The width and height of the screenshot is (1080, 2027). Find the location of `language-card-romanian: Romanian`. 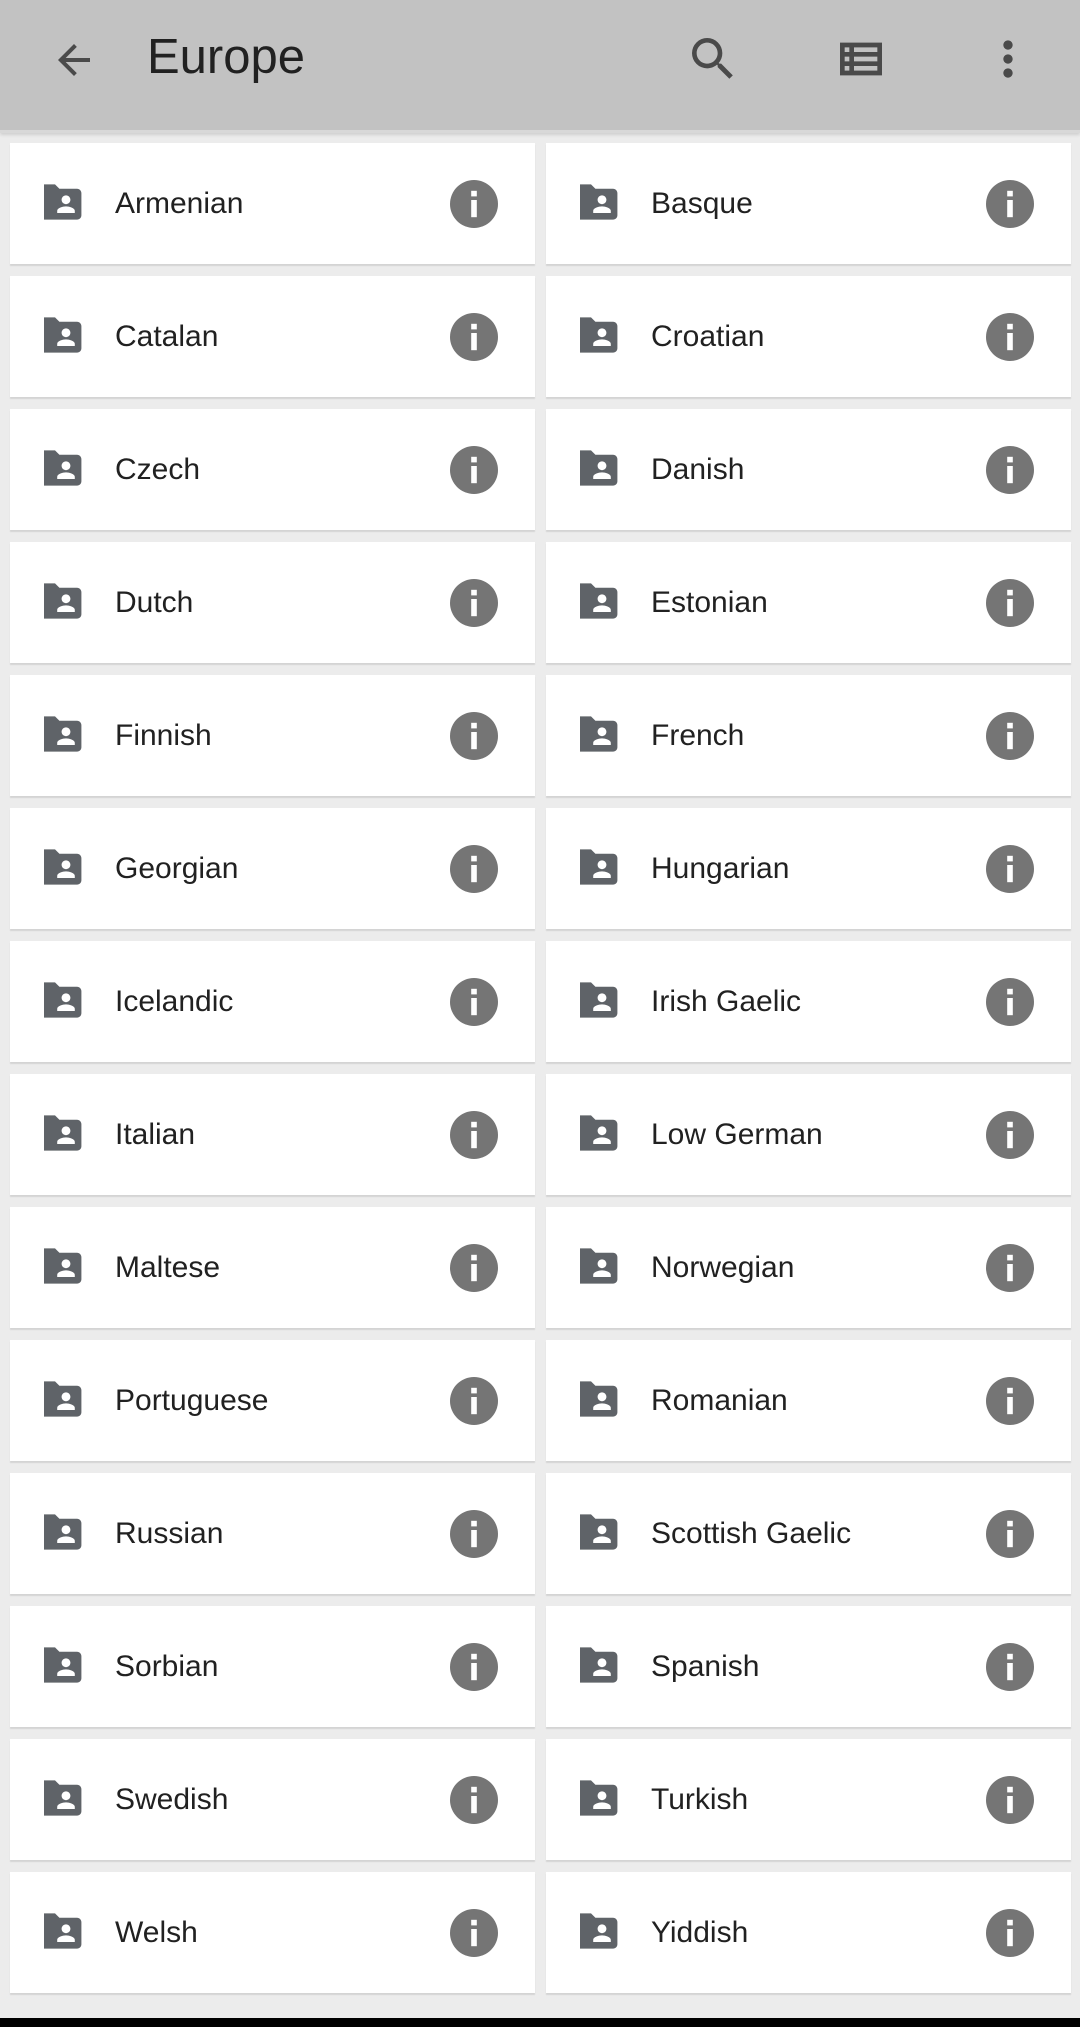

language-card-romanian: Romanian is located at coordinates (808, 1400).